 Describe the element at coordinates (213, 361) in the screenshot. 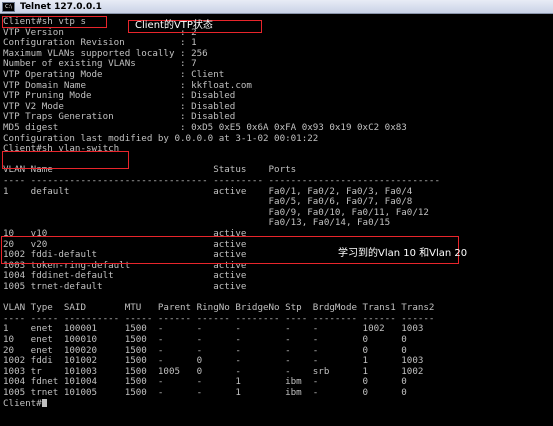

I see `terminal-line: 1002 fddi 101002 1500 - 0 - - - 1 1003` at that location.